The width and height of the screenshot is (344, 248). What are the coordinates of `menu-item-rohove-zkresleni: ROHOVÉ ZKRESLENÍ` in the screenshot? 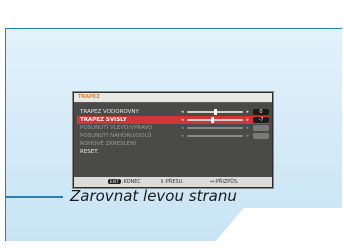 It's located at (173, 144).